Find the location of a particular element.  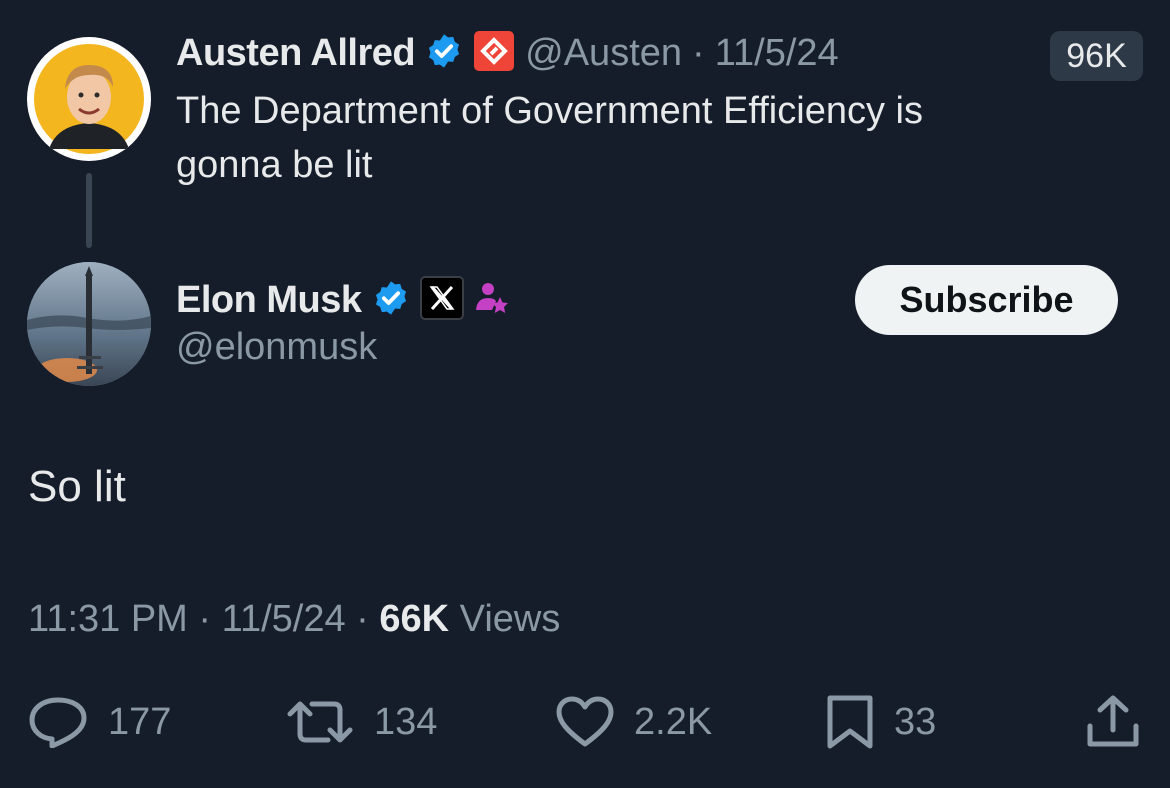

tweet-meta: 11:31 PM · 11/5/24 · 66K Views is located at coordinates (294, 619).